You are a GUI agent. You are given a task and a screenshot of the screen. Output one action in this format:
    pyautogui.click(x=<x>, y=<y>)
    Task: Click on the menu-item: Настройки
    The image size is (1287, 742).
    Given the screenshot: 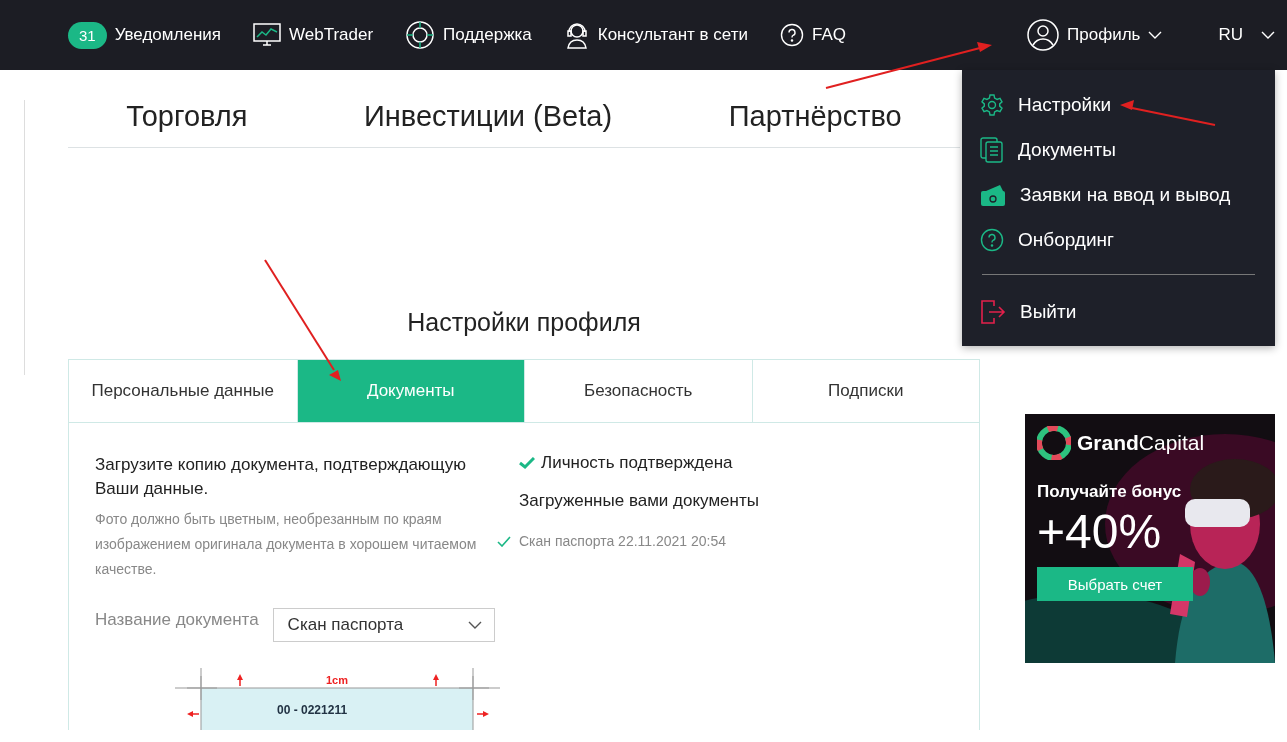 What is the action you would take?
    pyautogui.click(x=1118, y=104)
    